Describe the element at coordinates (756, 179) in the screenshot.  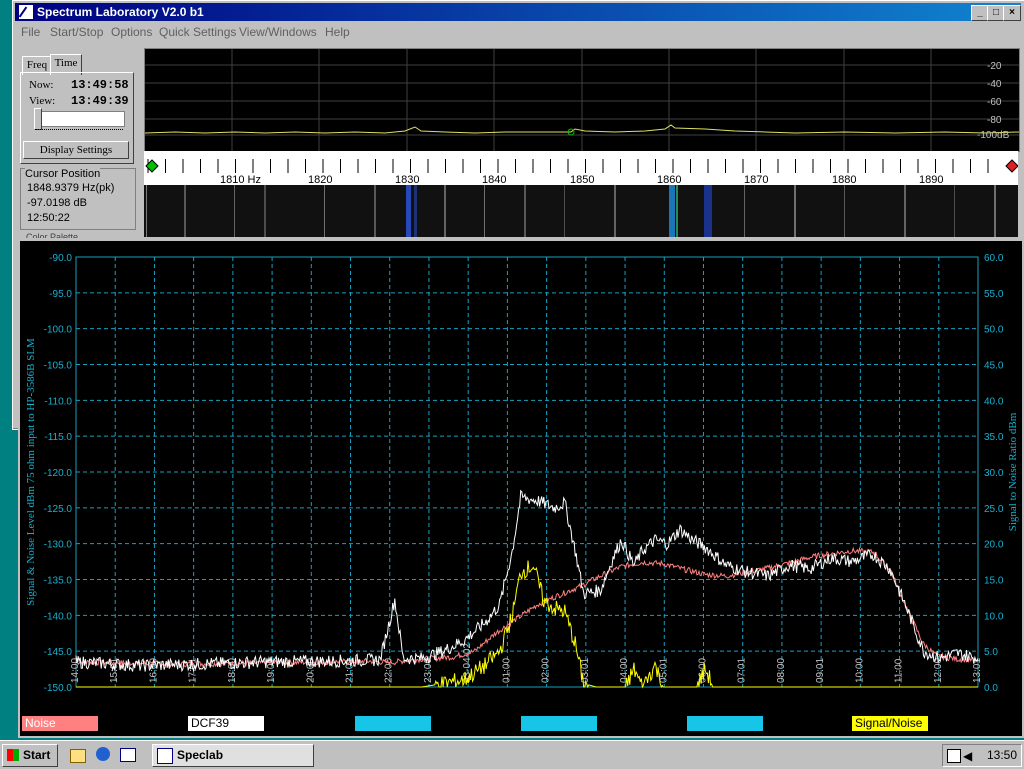
I see `ruler-label: 1870` at that location.